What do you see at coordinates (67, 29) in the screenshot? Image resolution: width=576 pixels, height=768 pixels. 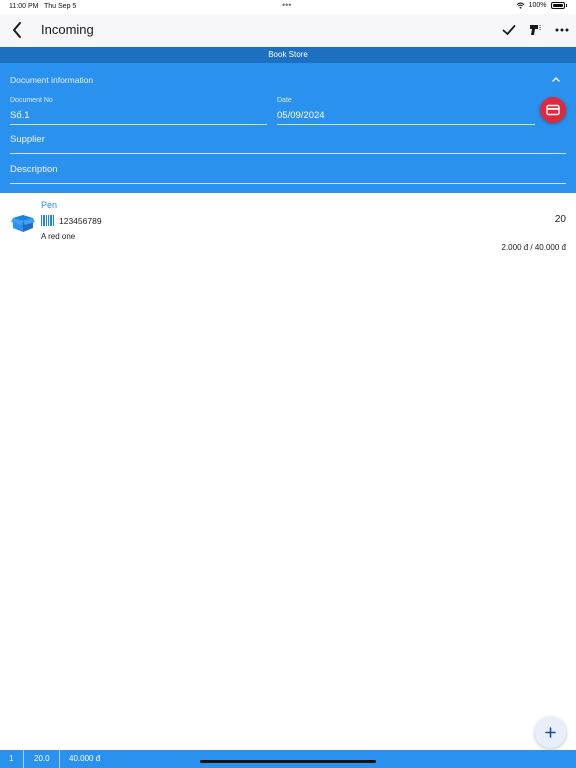 I see `page-title: Incoming` at bounding box center [67, 29].